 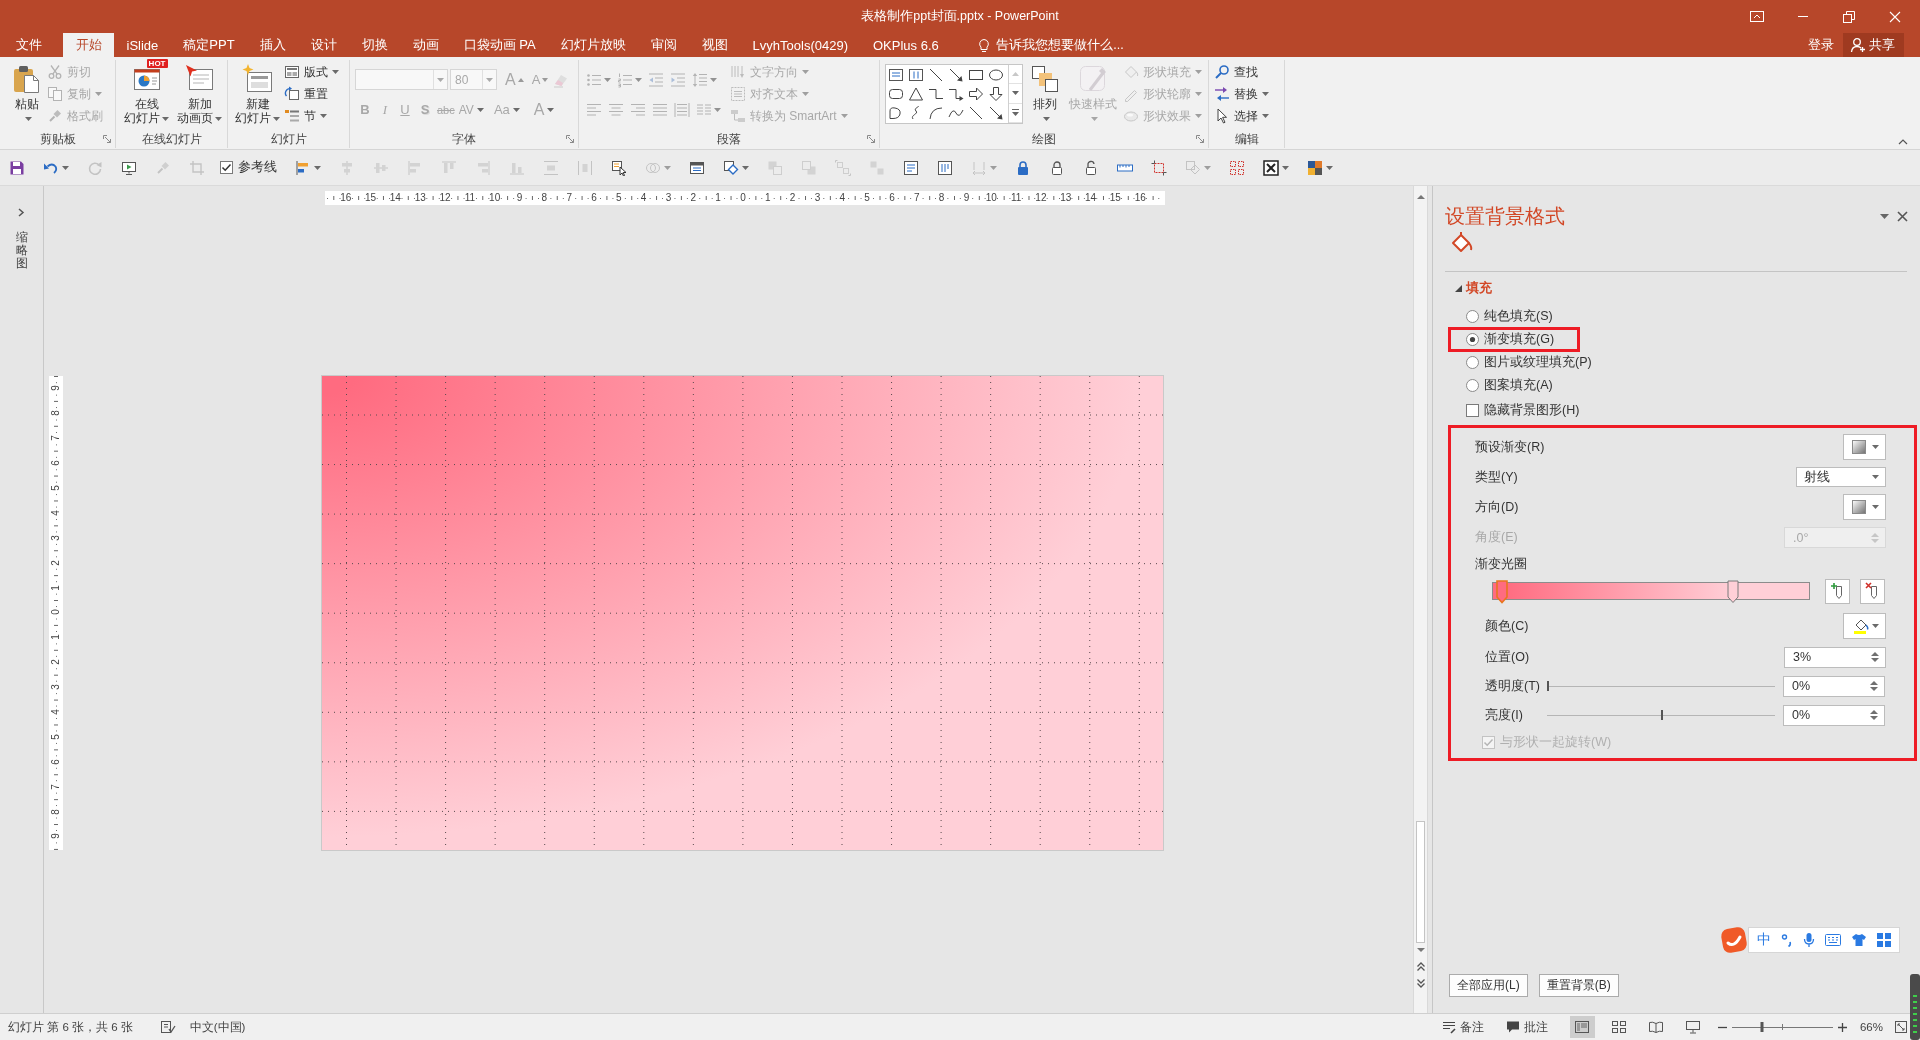 What do you see at coordinates (1734, 940) in the screenshot?
I see `logo-icon` at bounding box center [1734, 940].